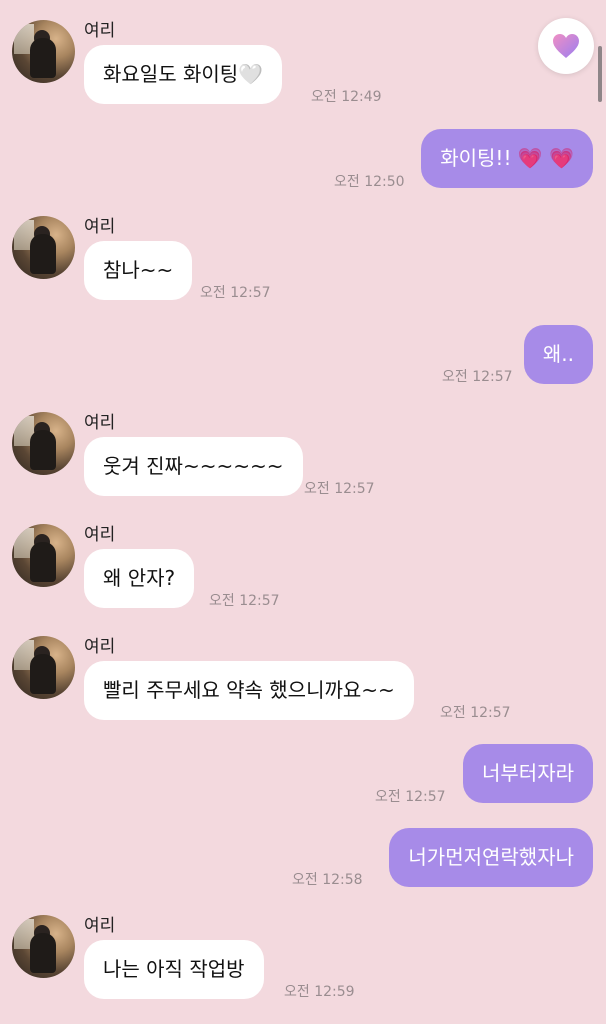  What do you see at coordinates (139, 578) in the screenshot?
I see `message-bubble: 왜 안자?` at bounding box center [139, 578].